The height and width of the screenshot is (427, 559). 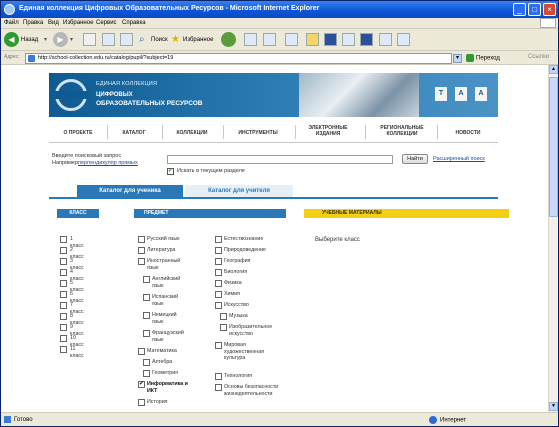 I want to click on home-icon, so click(x=126, y=39).